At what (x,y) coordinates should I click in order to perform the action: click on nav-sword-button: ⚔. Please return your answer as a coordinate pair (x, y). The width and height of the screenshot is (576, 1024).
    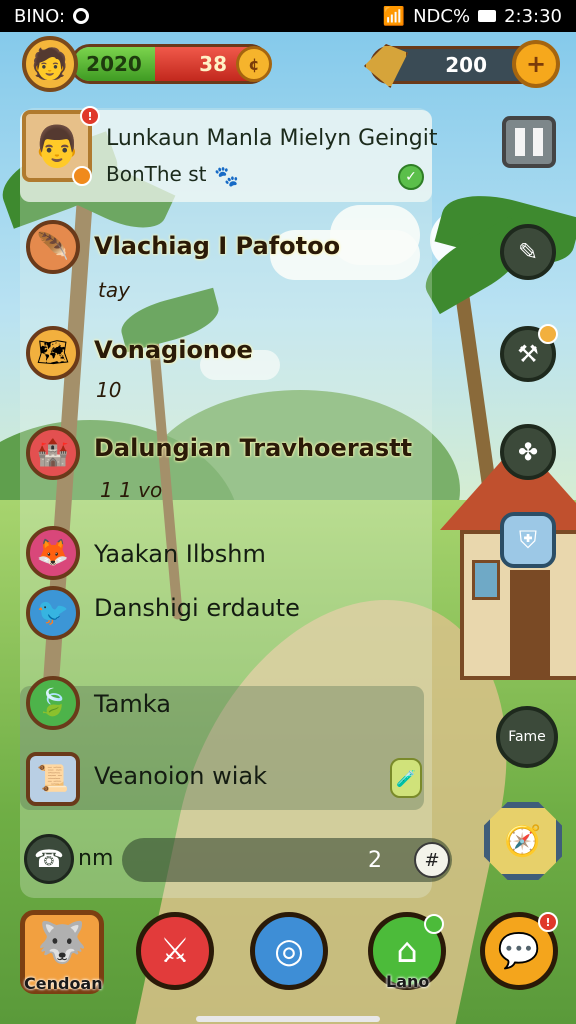
    Looking at the image, I should click on (175, 951).